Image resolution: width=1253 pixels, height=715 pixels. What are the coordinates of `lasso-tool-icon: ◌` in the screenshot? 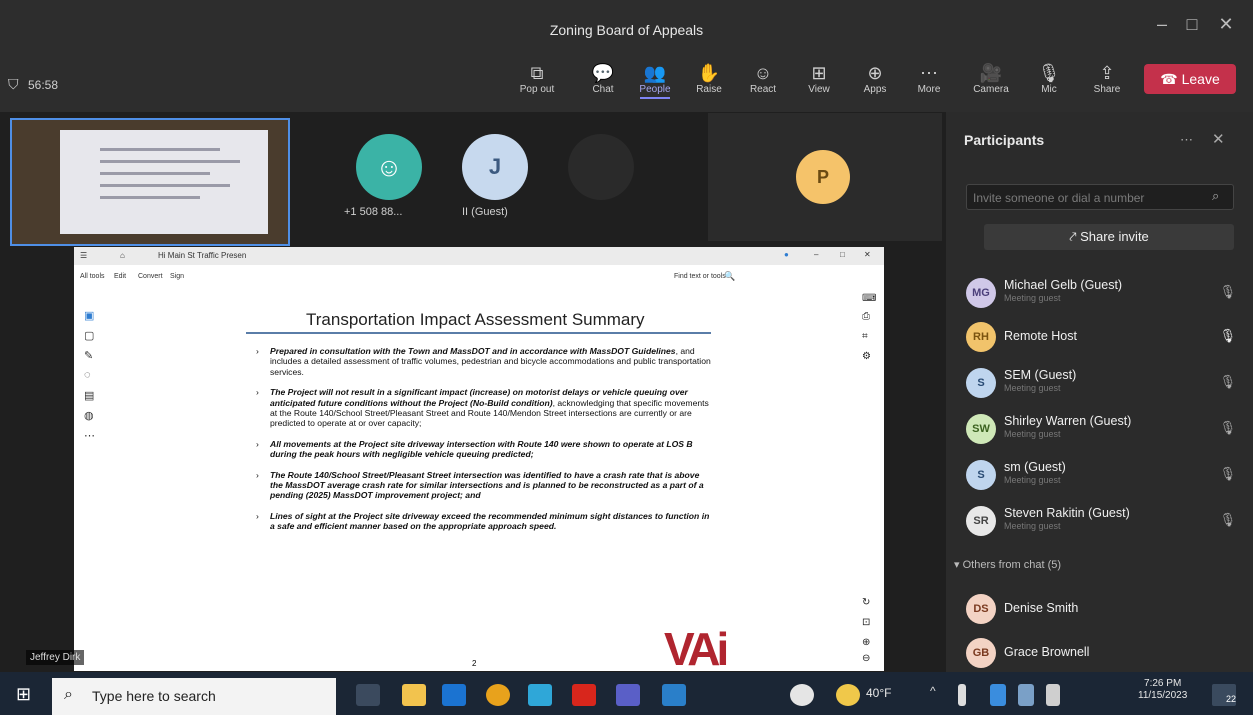 It's located at (87, 375).